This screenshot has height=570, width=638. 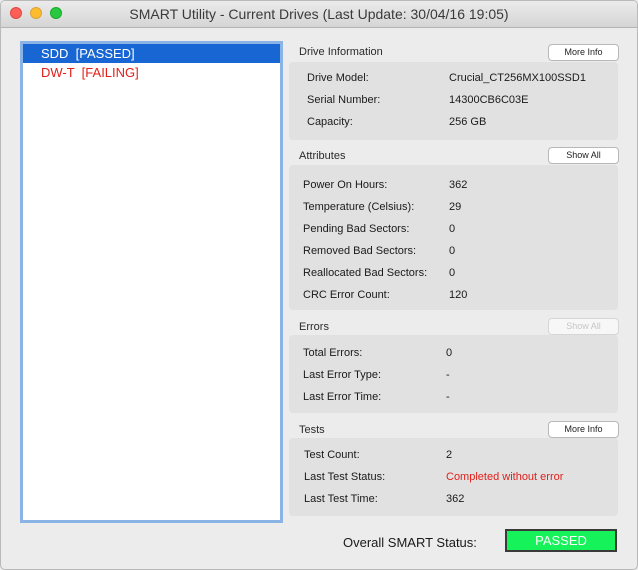 I want to click on test-value: 2, so click(x=449, y=455).